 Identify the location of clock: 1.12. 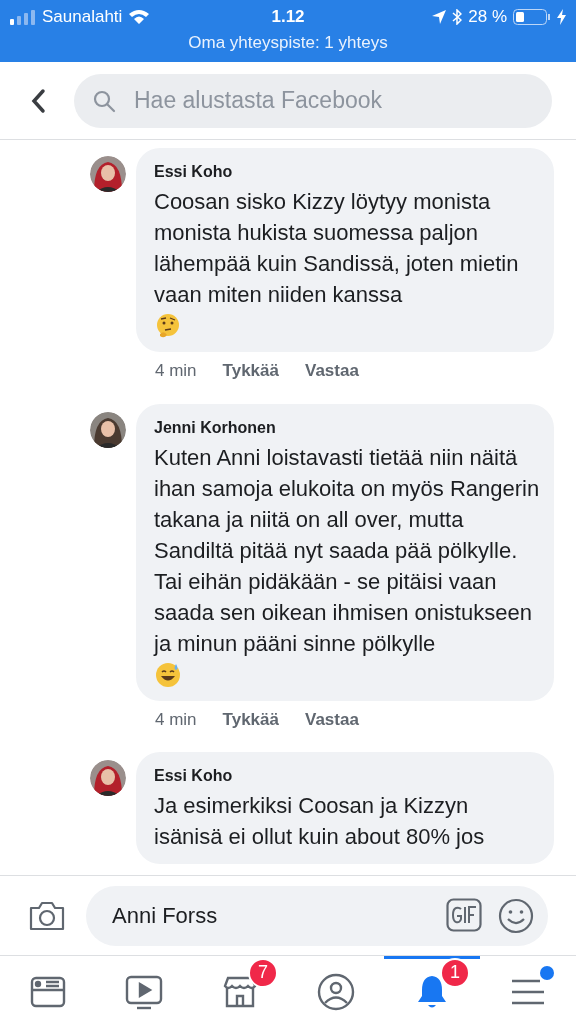
(288, 17).